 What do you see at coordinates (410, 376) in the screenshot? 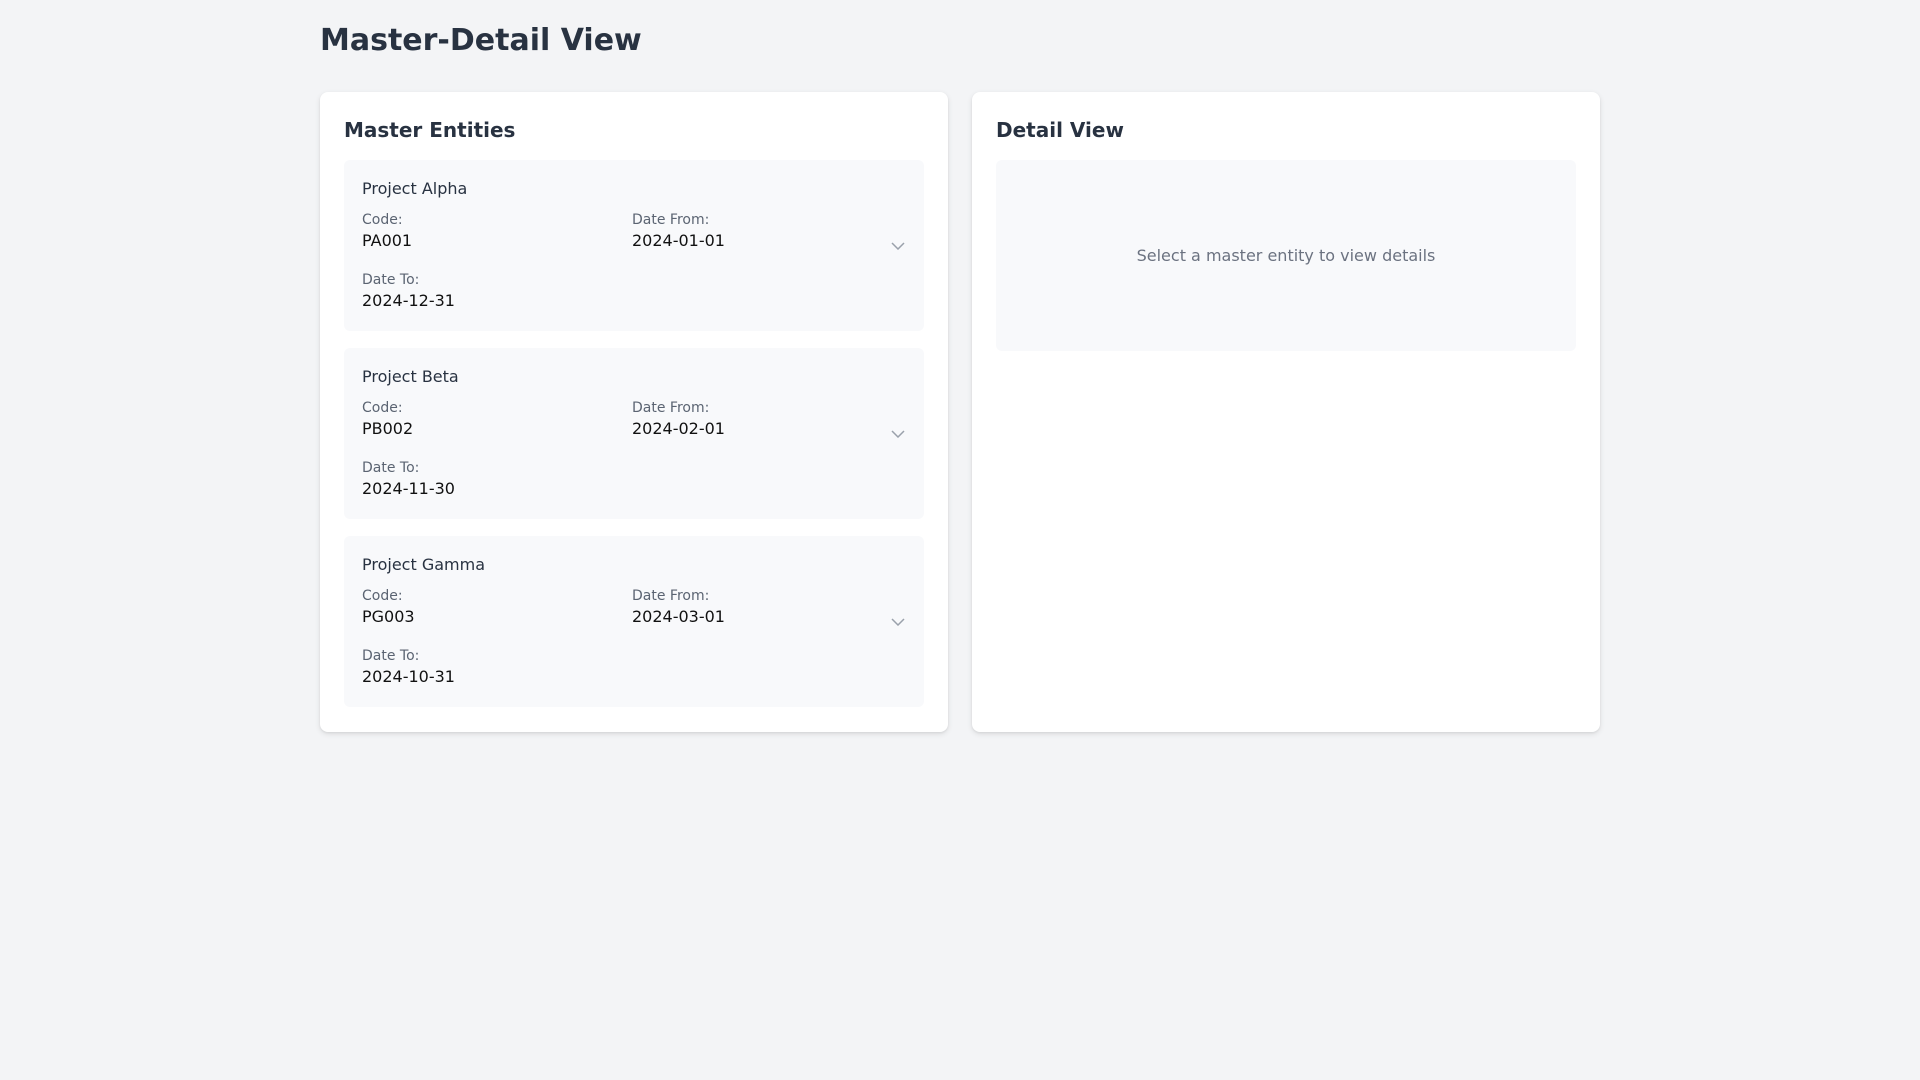
I see `entity-name: Project Beta` at bounding box center [410, 376].